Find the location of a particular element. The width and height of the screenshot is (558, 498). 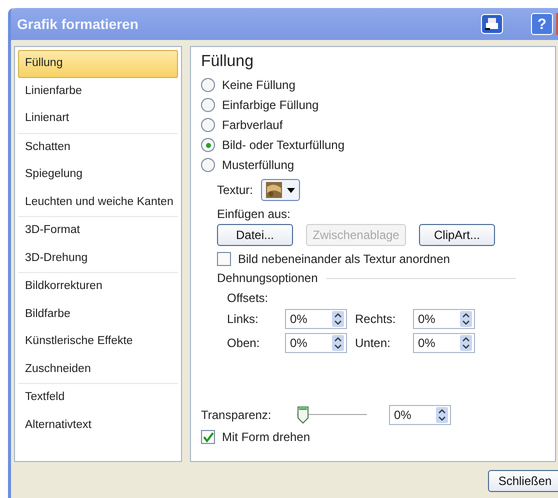

checkbox-label: Mit Form drehen is located at coordinates (266, 437).